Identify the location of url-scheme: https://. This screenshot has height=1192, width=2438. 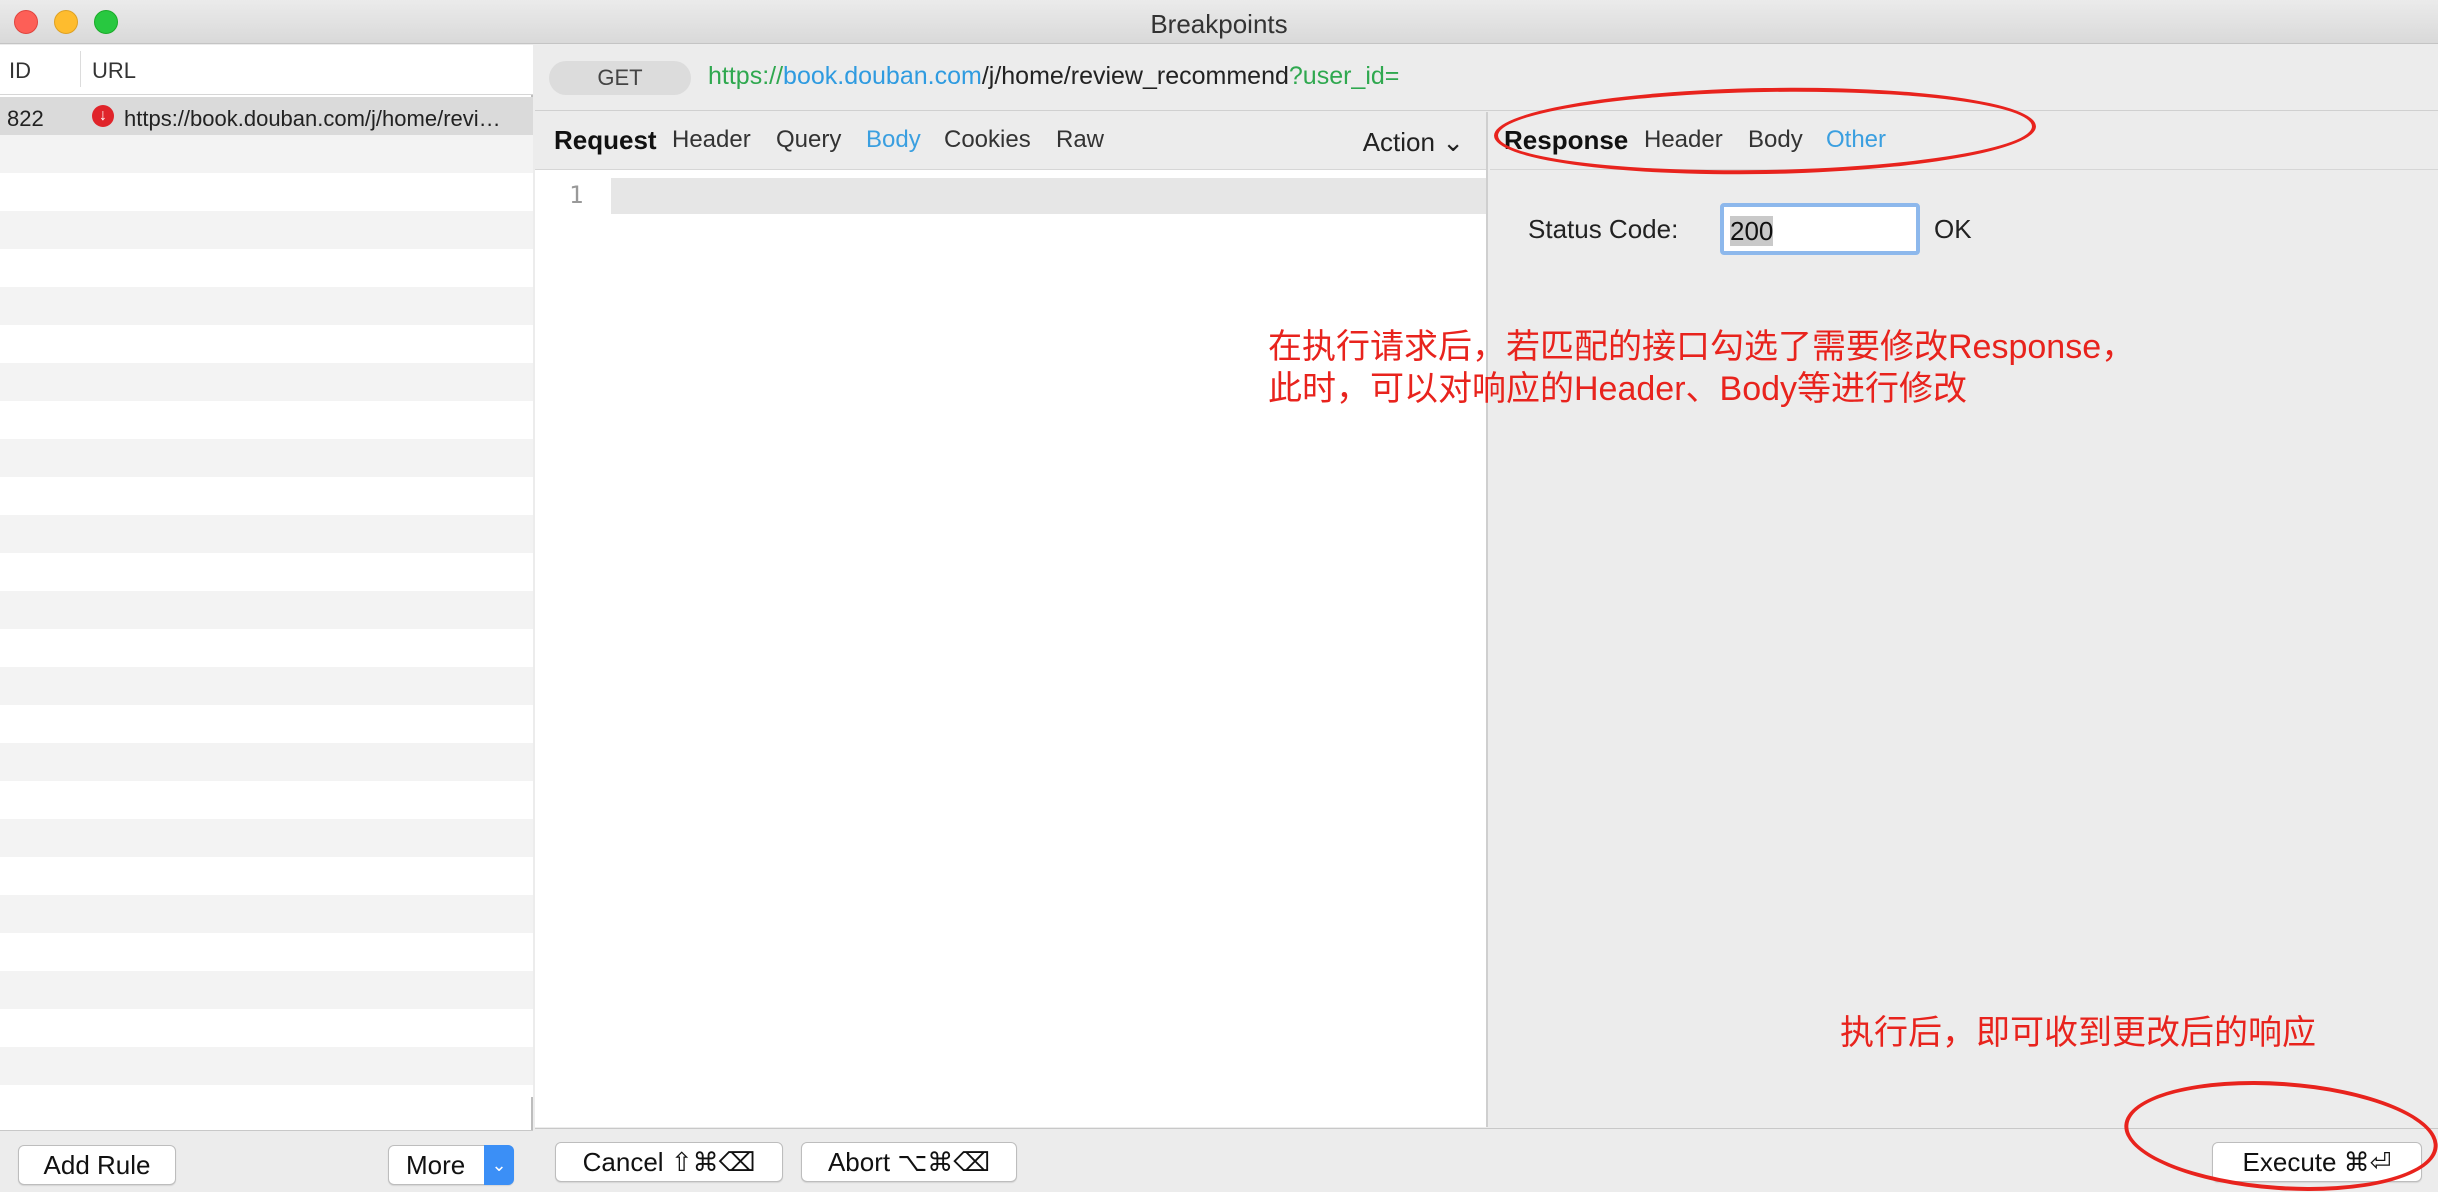
(746, 76).